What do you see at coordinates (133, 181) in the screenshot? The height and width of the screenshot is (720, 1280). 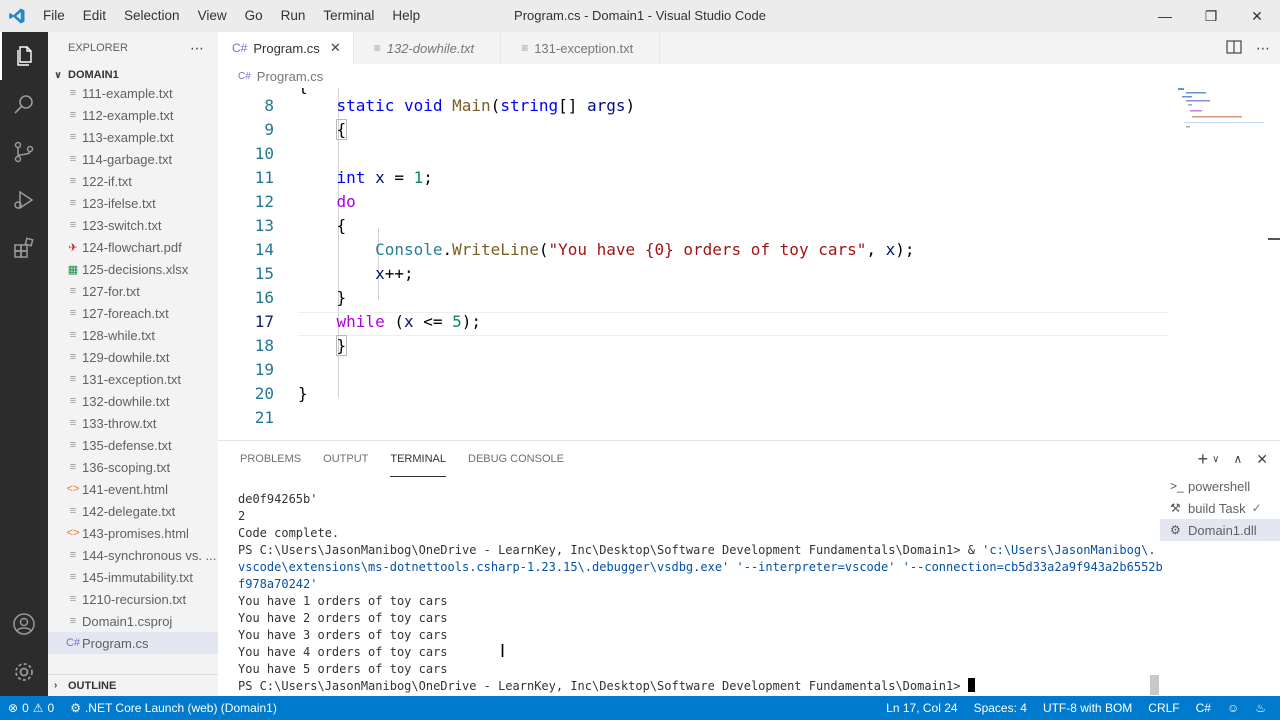 I see `file-item: ≡ 122-if.txt` at bounding box center [133, 181].